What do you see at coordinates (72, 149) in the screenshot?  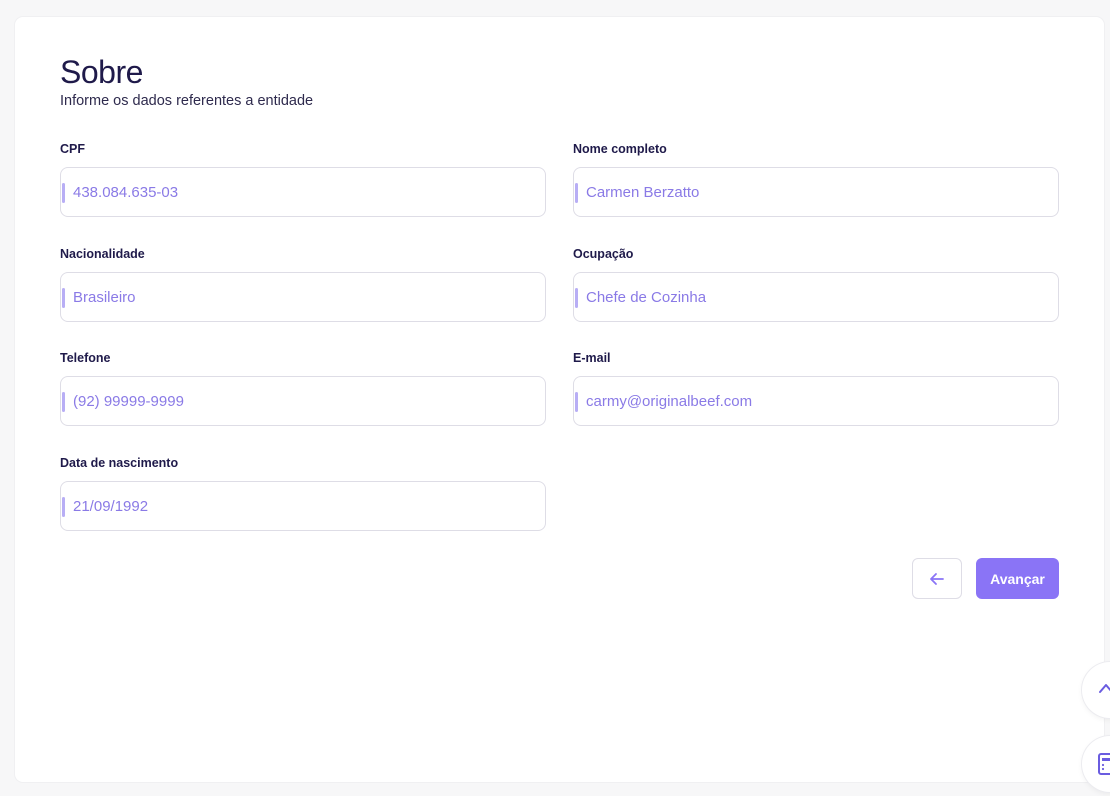 I see `cpf-label: CPF` at bounding box center [72, 149].